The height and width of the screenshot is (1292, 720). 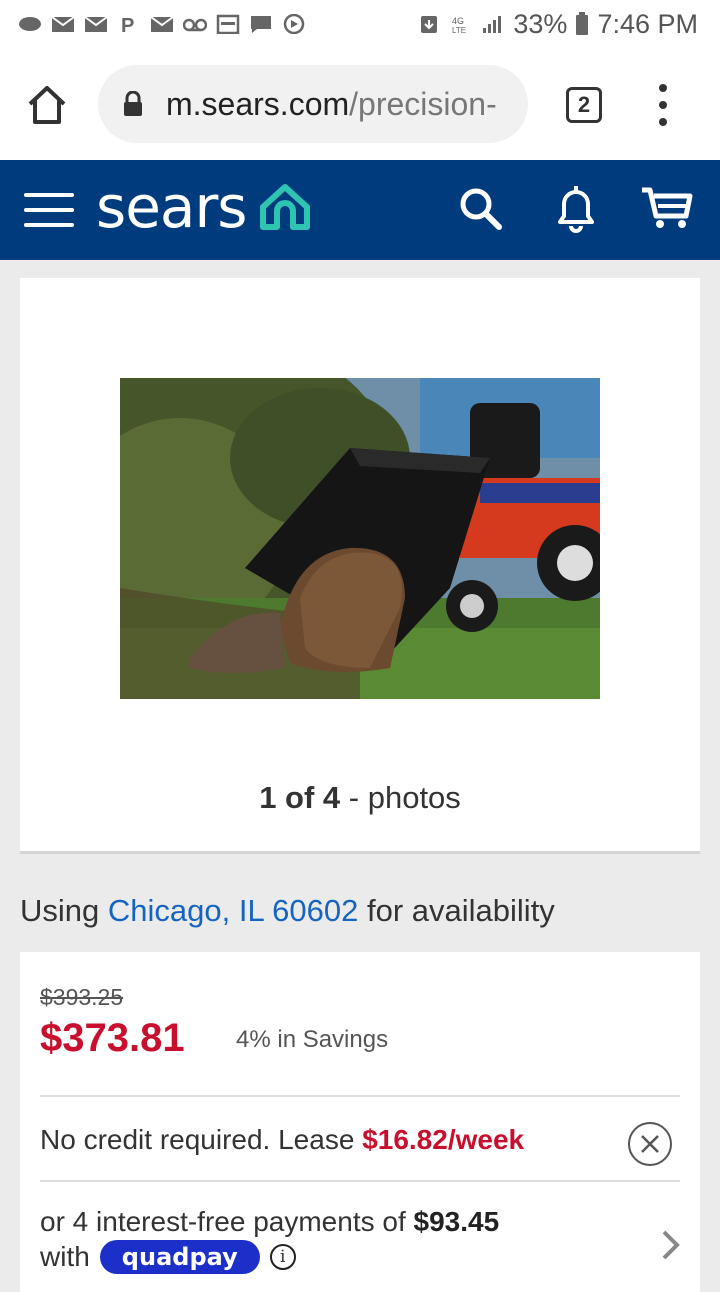 What do you see at coordinates (294, 24) in the screenshot?
I see `play-icon` at bounding box center [294, 24].